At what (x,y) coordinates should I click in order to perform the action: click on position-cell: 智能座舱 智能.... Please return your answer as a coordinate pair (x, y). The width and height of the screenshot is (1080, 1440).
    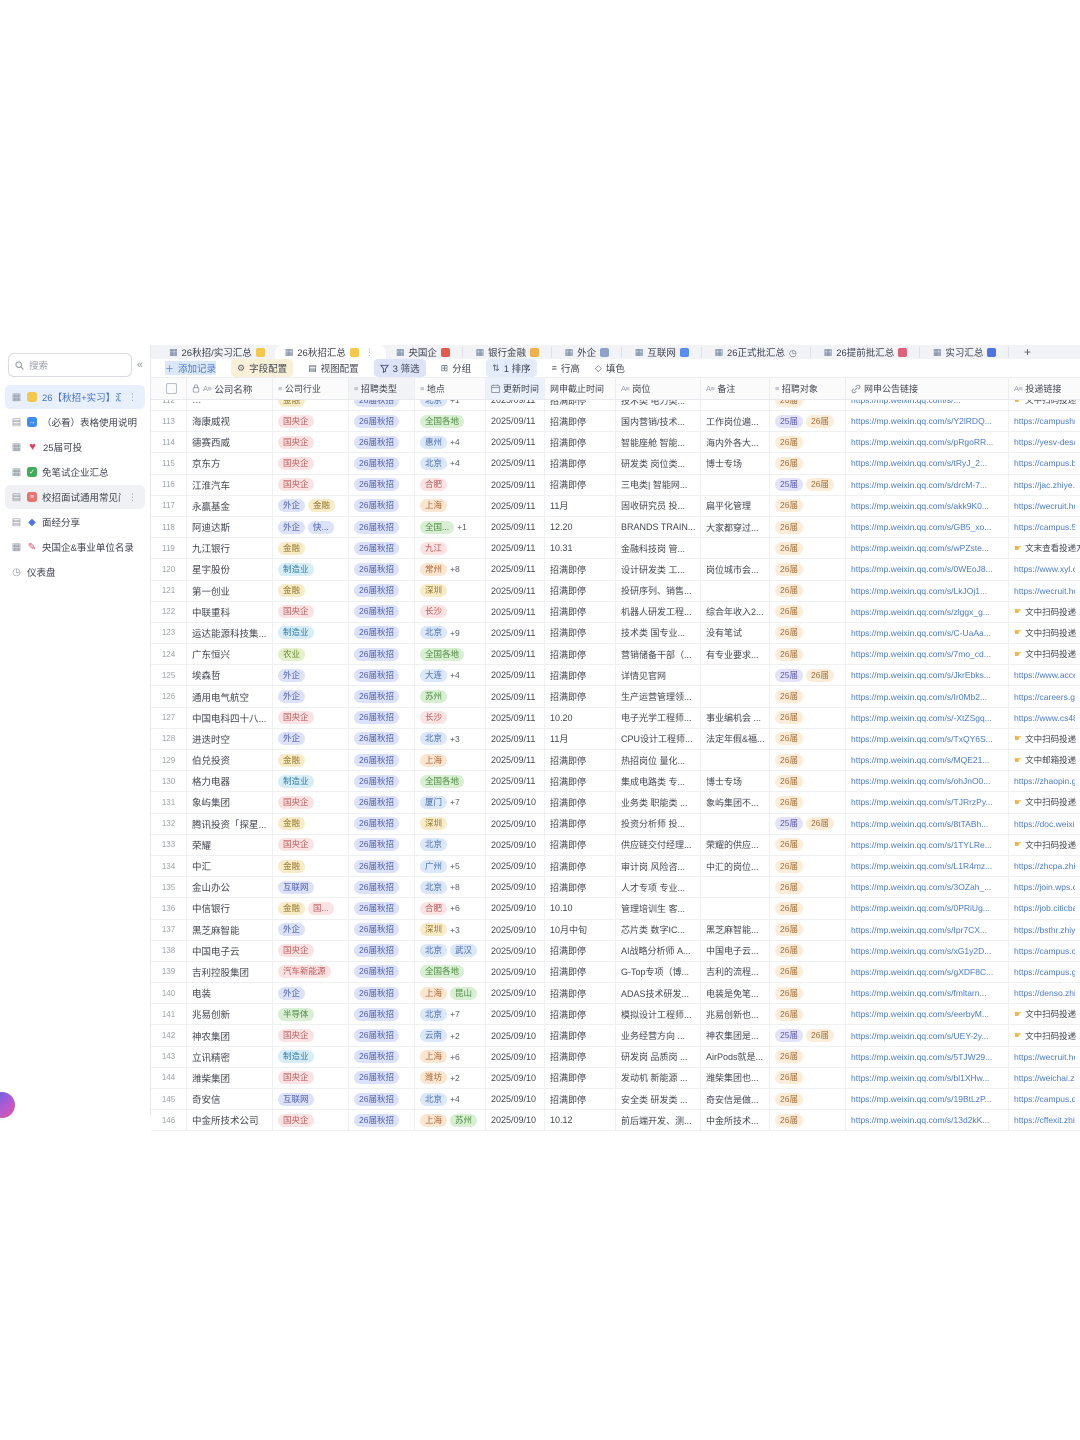
    Looking at the image, I should click on (658, 442).